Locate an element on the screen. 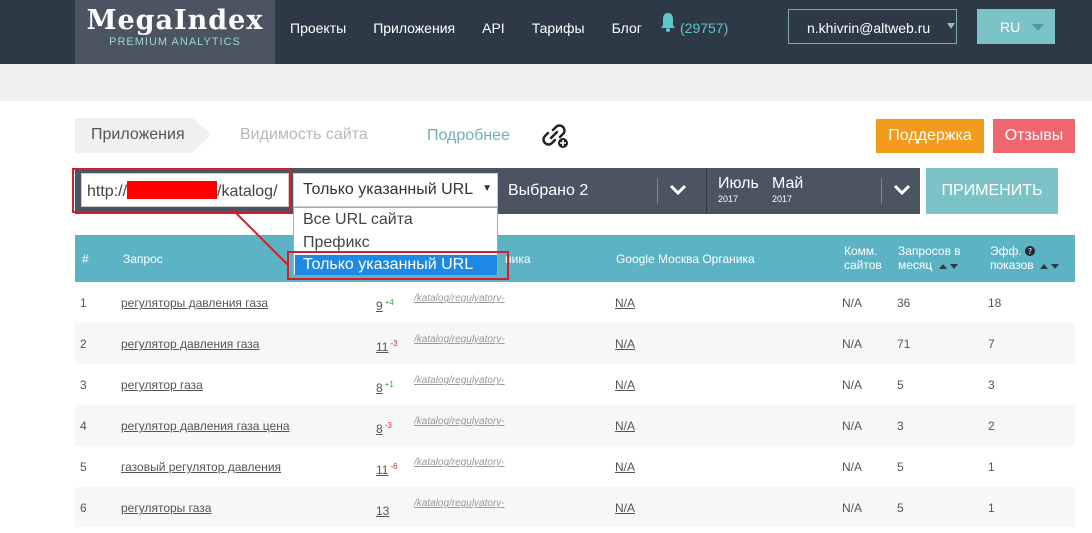 The width and height of the screenshot is (1092, 533). row-num: 5 is located at coordinates (83, 467).